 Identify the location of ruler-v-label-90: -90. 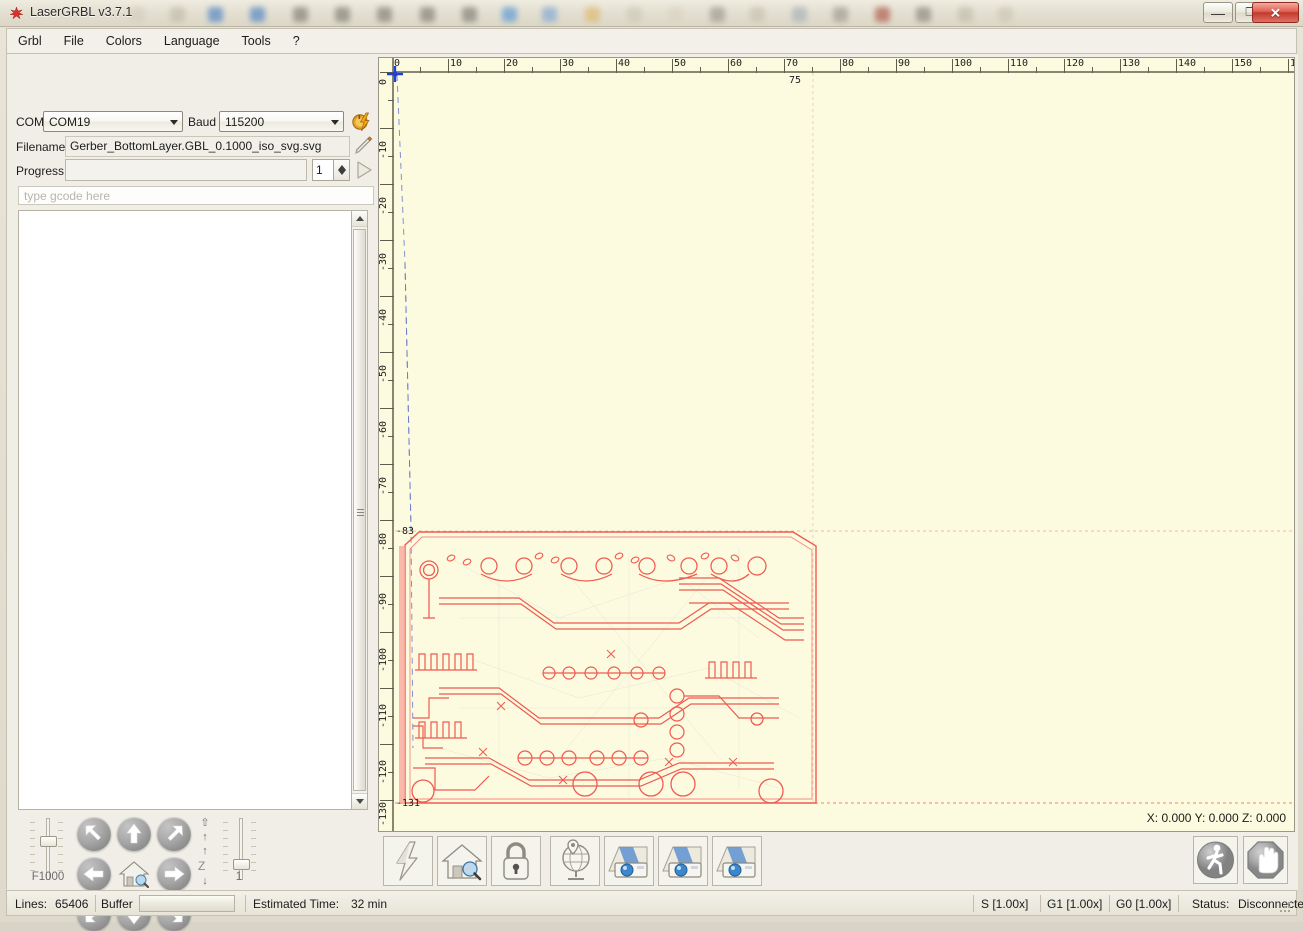
(383, 601).